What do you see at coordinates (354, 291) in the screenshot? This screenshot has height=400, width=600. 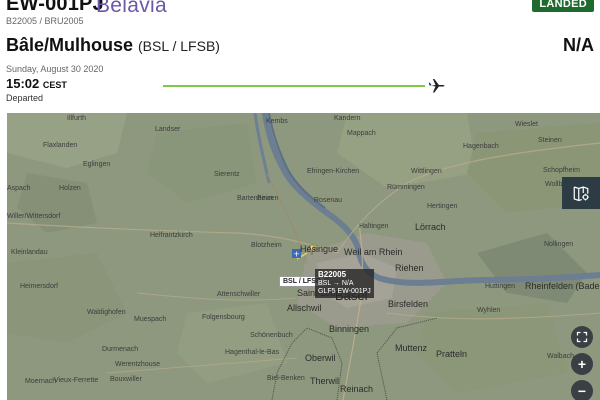 I see `flight-tag-reg: EW-001PJ` at bounding box center [354, 291].